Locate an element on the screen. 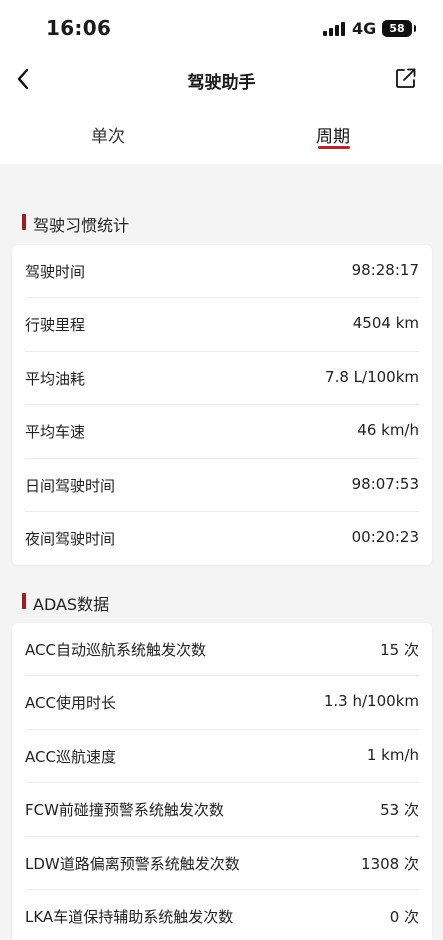  adas-row-fcw-triggers: FCW前碰撞预警系统触发次数 53 次 is located at coordinates (222, 810).